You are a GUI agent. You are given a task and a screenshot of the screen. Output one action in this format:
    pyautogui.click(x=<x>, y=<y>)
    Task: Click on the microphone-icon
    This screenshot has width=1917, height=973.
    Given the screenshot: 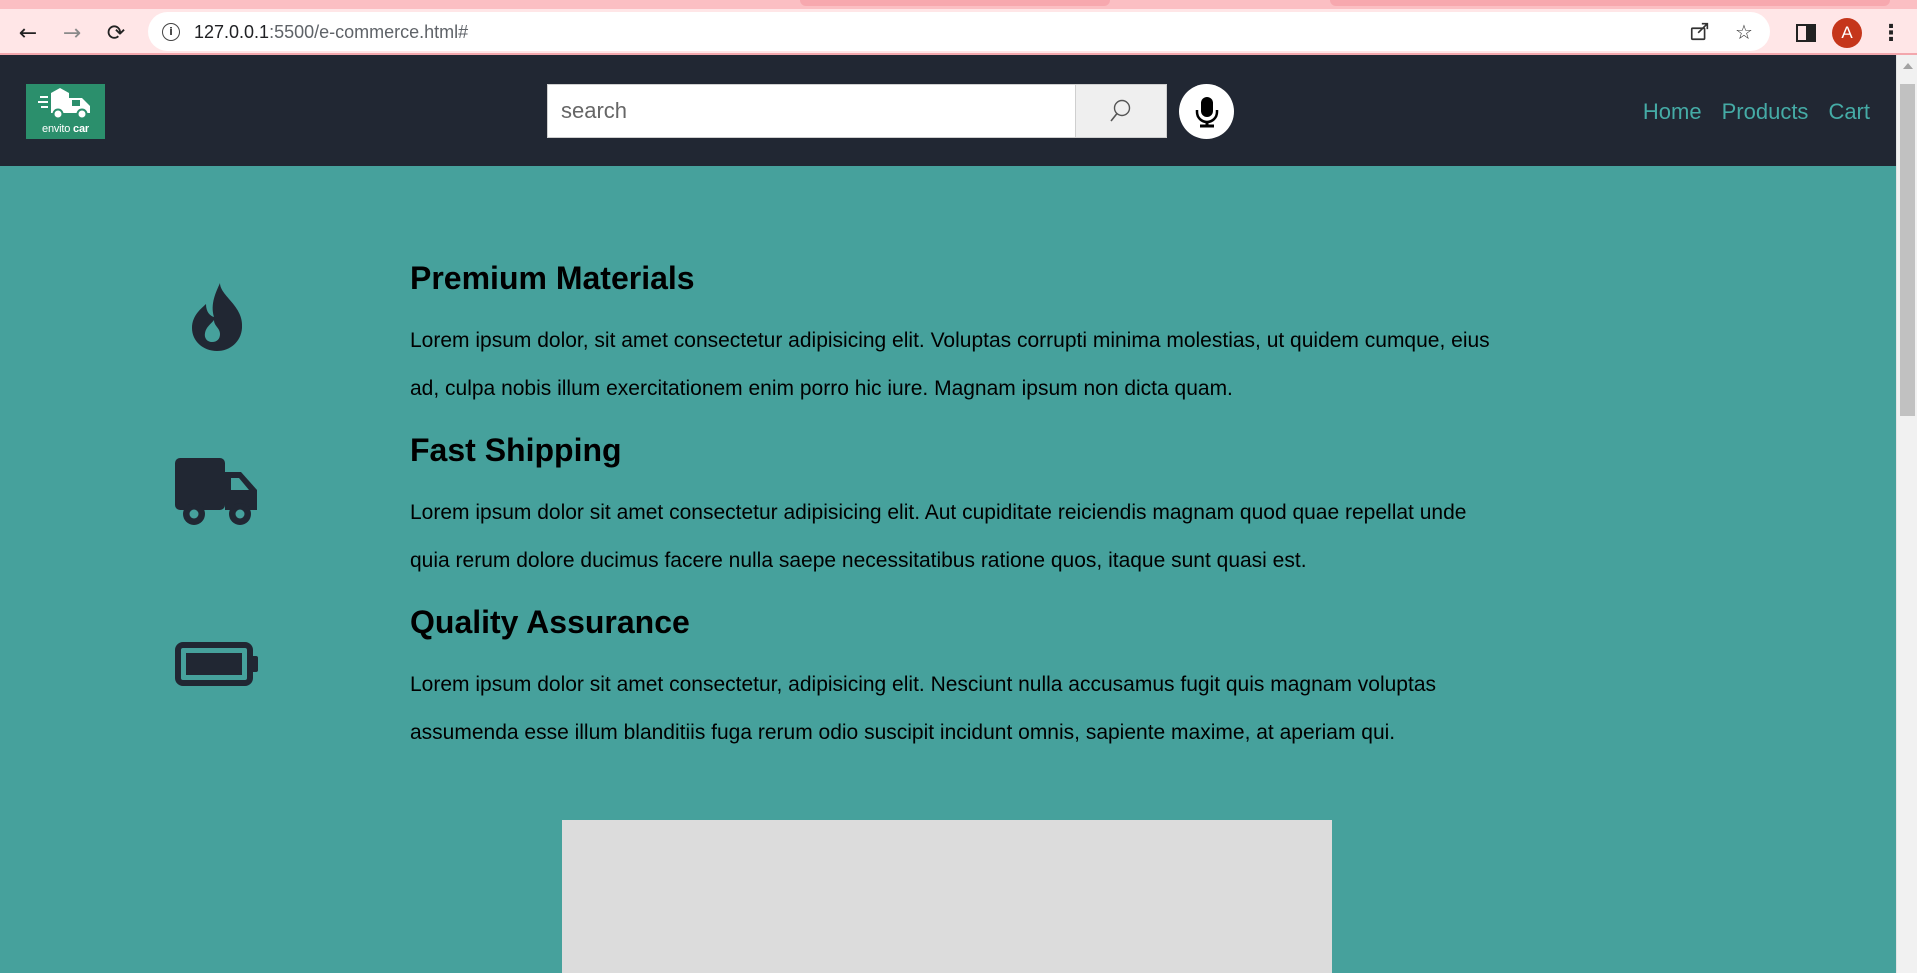 What is the action you would take?
    pyautogui.click(x=1206, y=111)
    